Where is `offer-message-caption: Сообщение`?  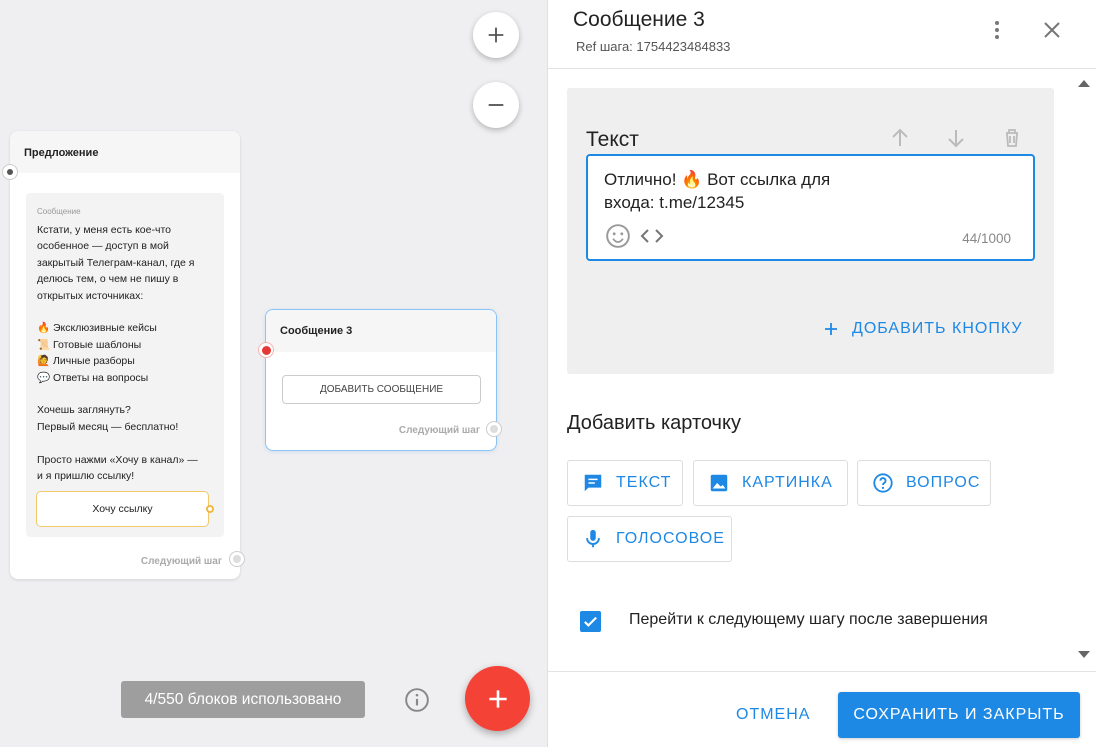 offer-message-caption: Сообщение is located at coordinates (59, 211).